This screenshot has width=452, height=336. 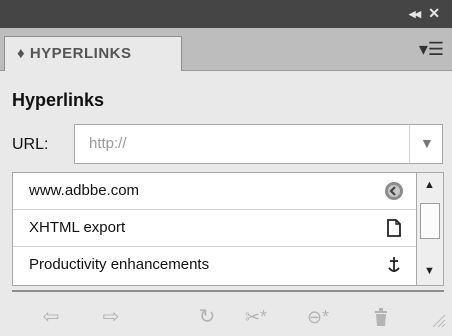 I want to click on url-input-value: http://, so click(x=108, y=143).